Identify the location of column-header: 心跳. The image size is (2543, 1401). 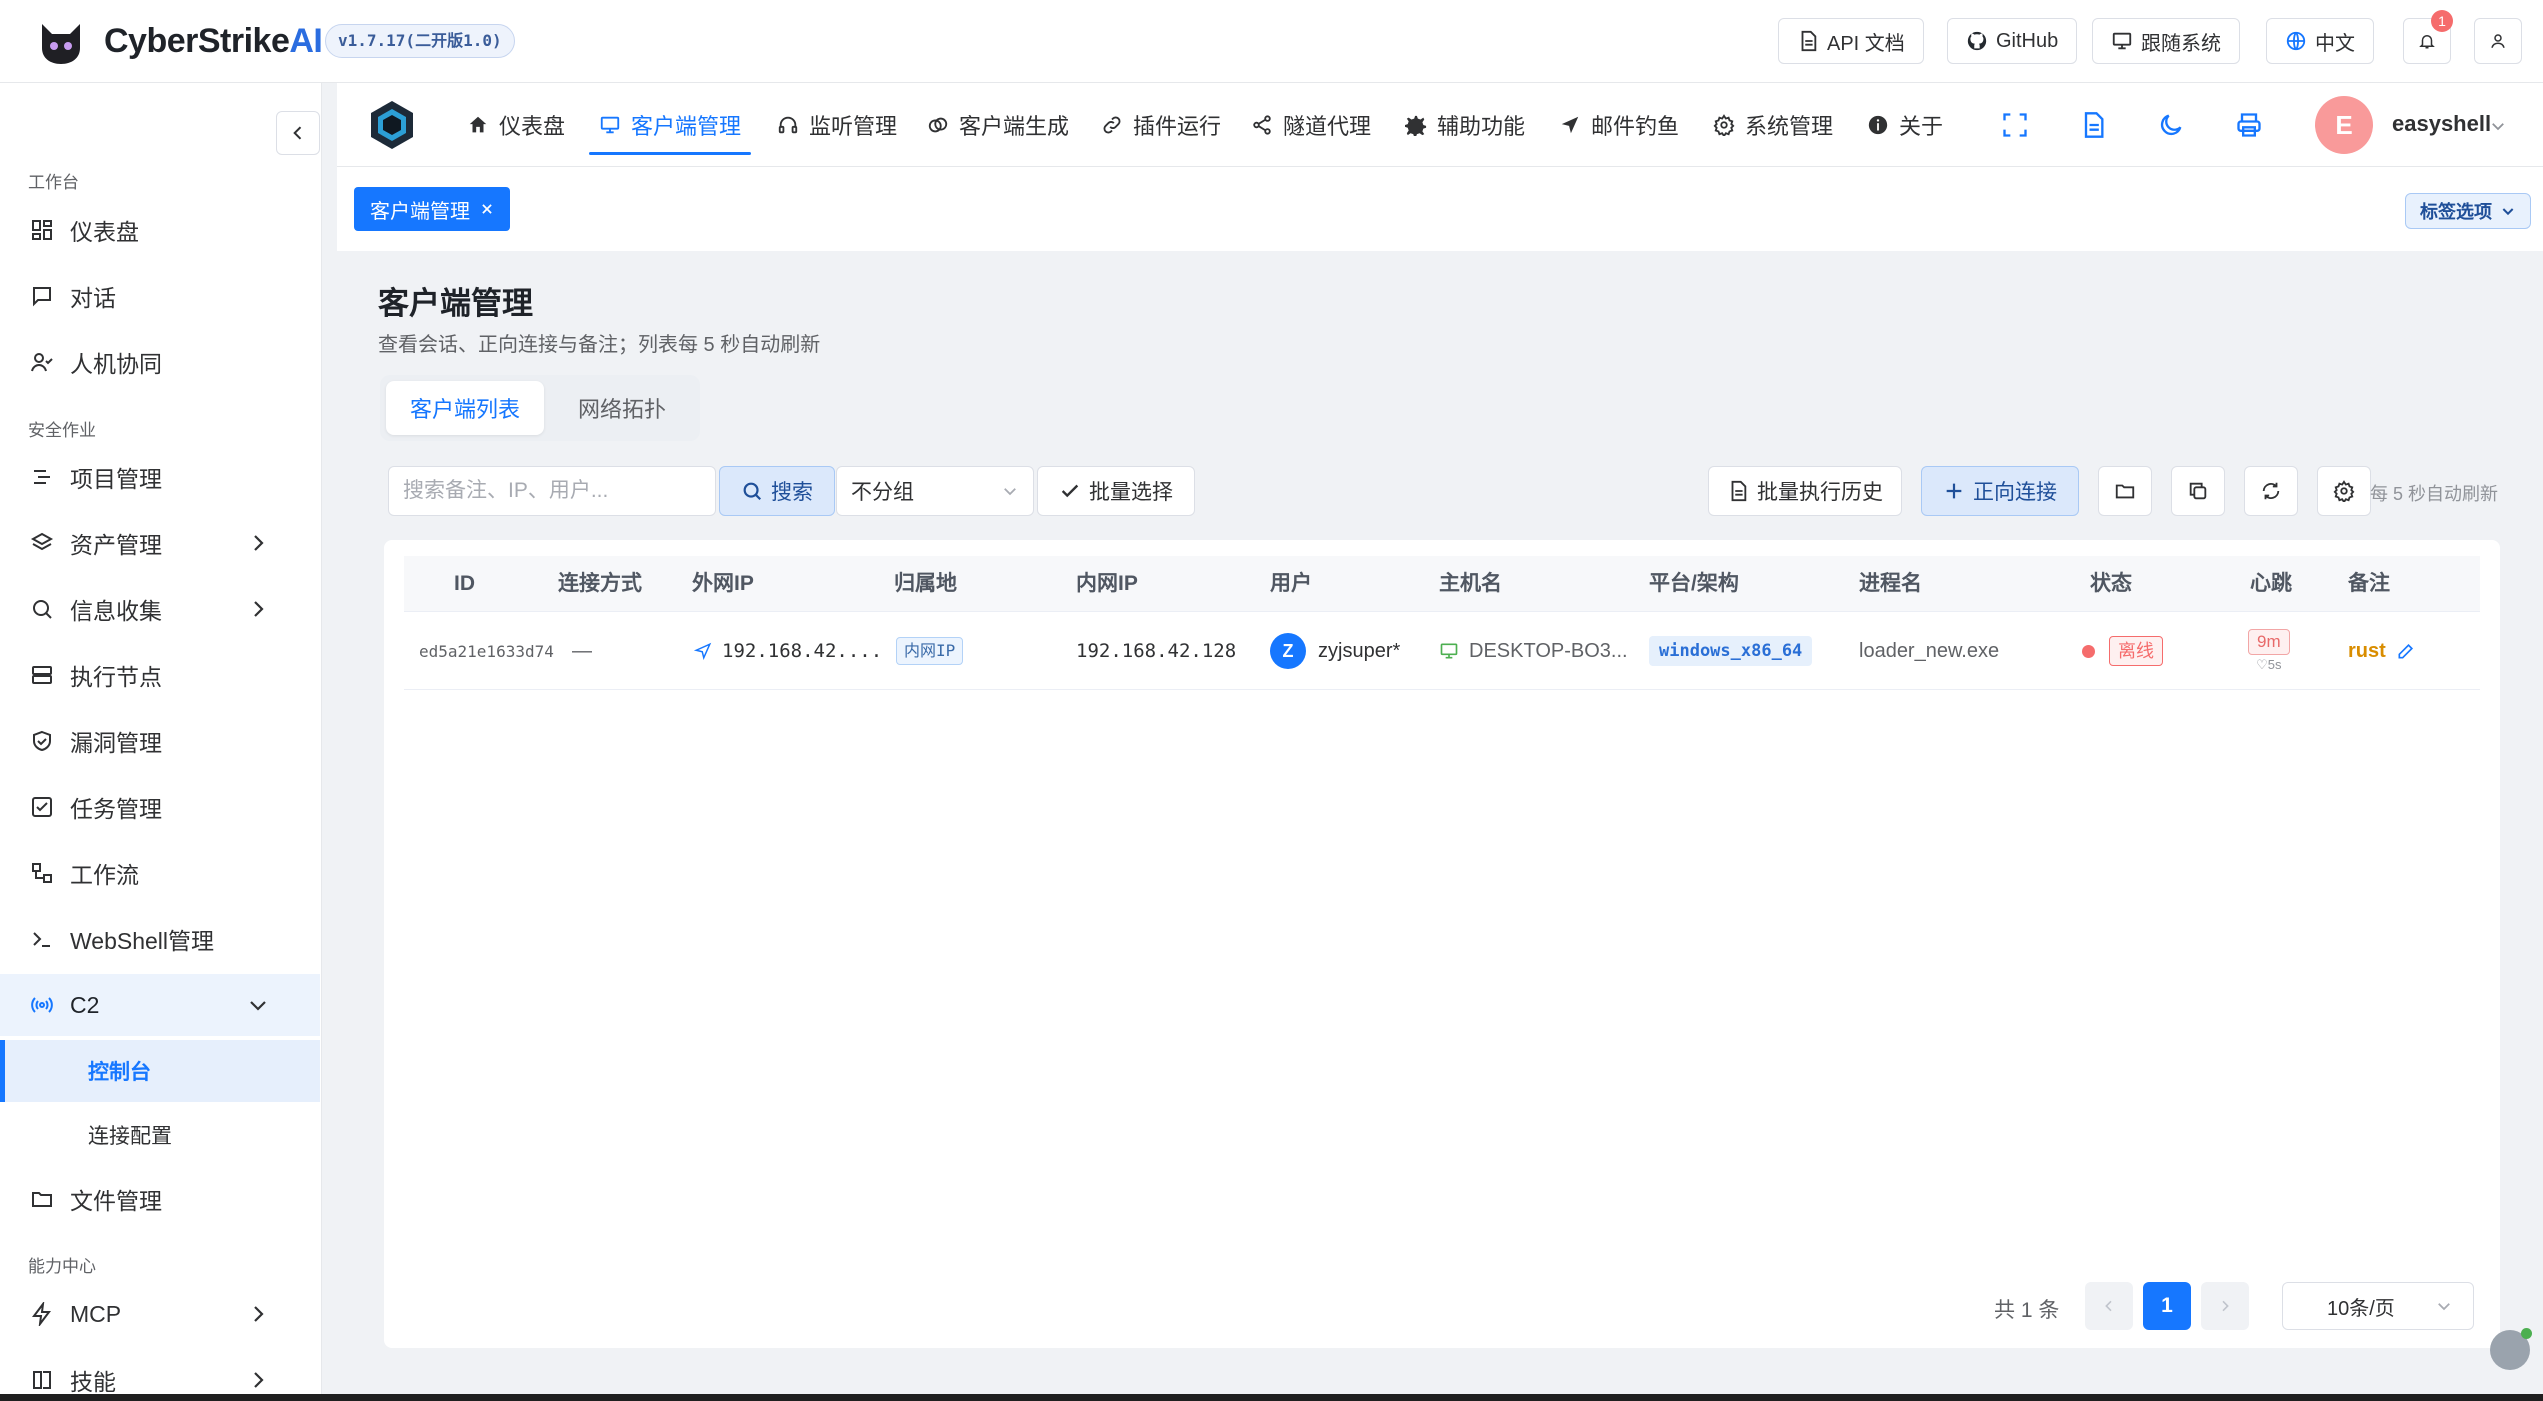
(2271, 584).